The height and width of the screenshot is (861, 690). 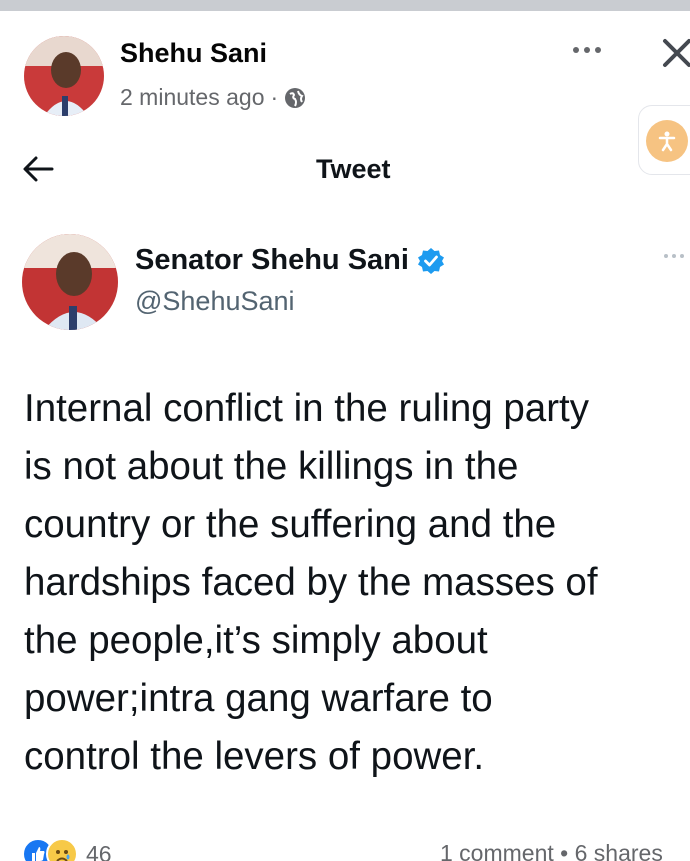 What do you see at coordinates (272, 260) in the screenshot?
I see `tweet-author-name: Senator Shehu Sani` at bounding box center [272, 260].